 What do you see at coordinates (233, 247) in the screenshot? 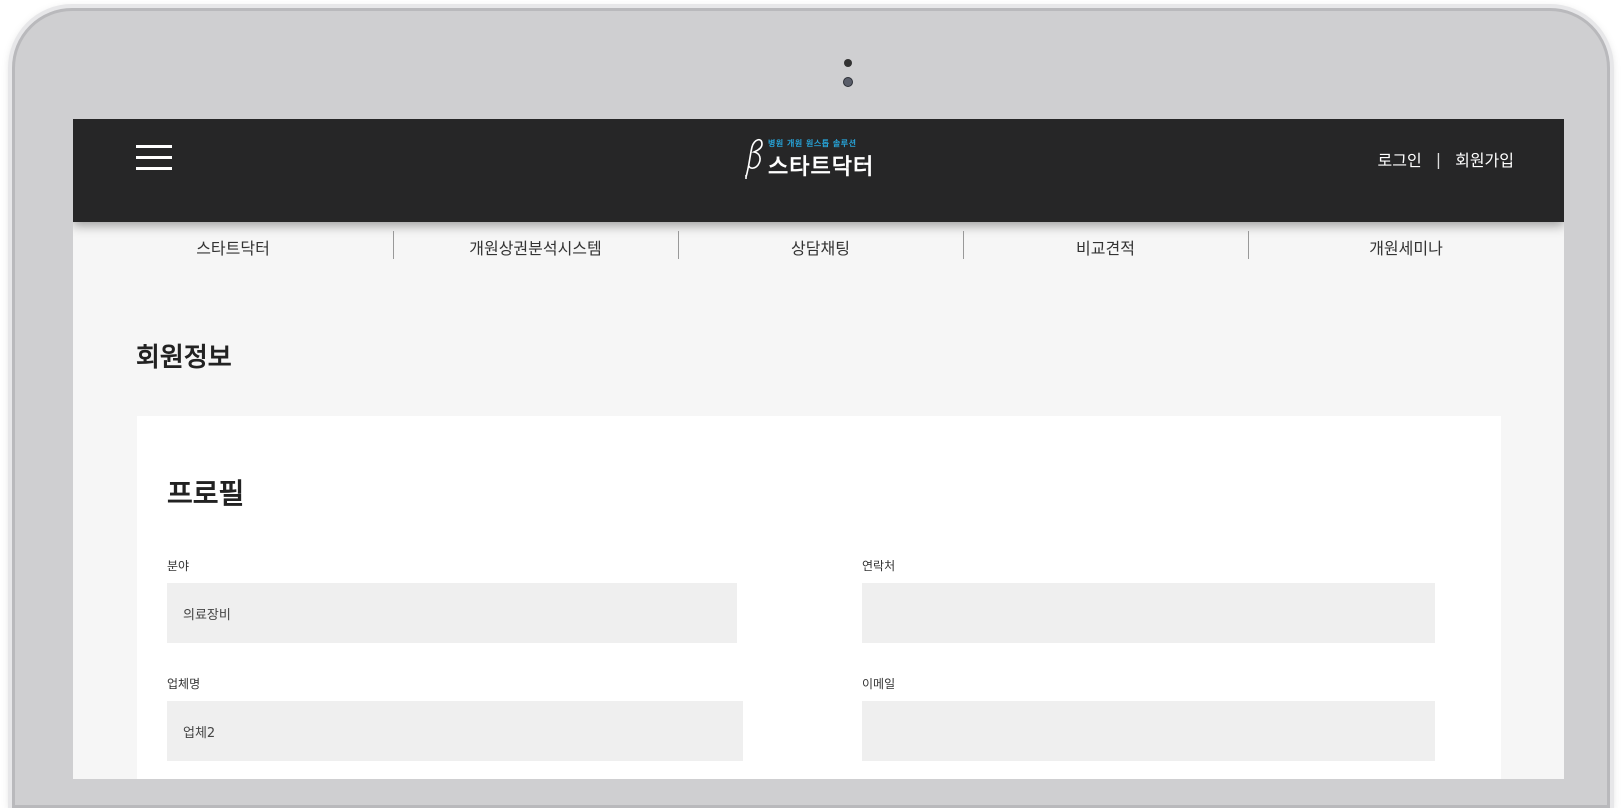
I see `nav-item-startdoctor: 스타트닥터` at bounding box center [233, 247].